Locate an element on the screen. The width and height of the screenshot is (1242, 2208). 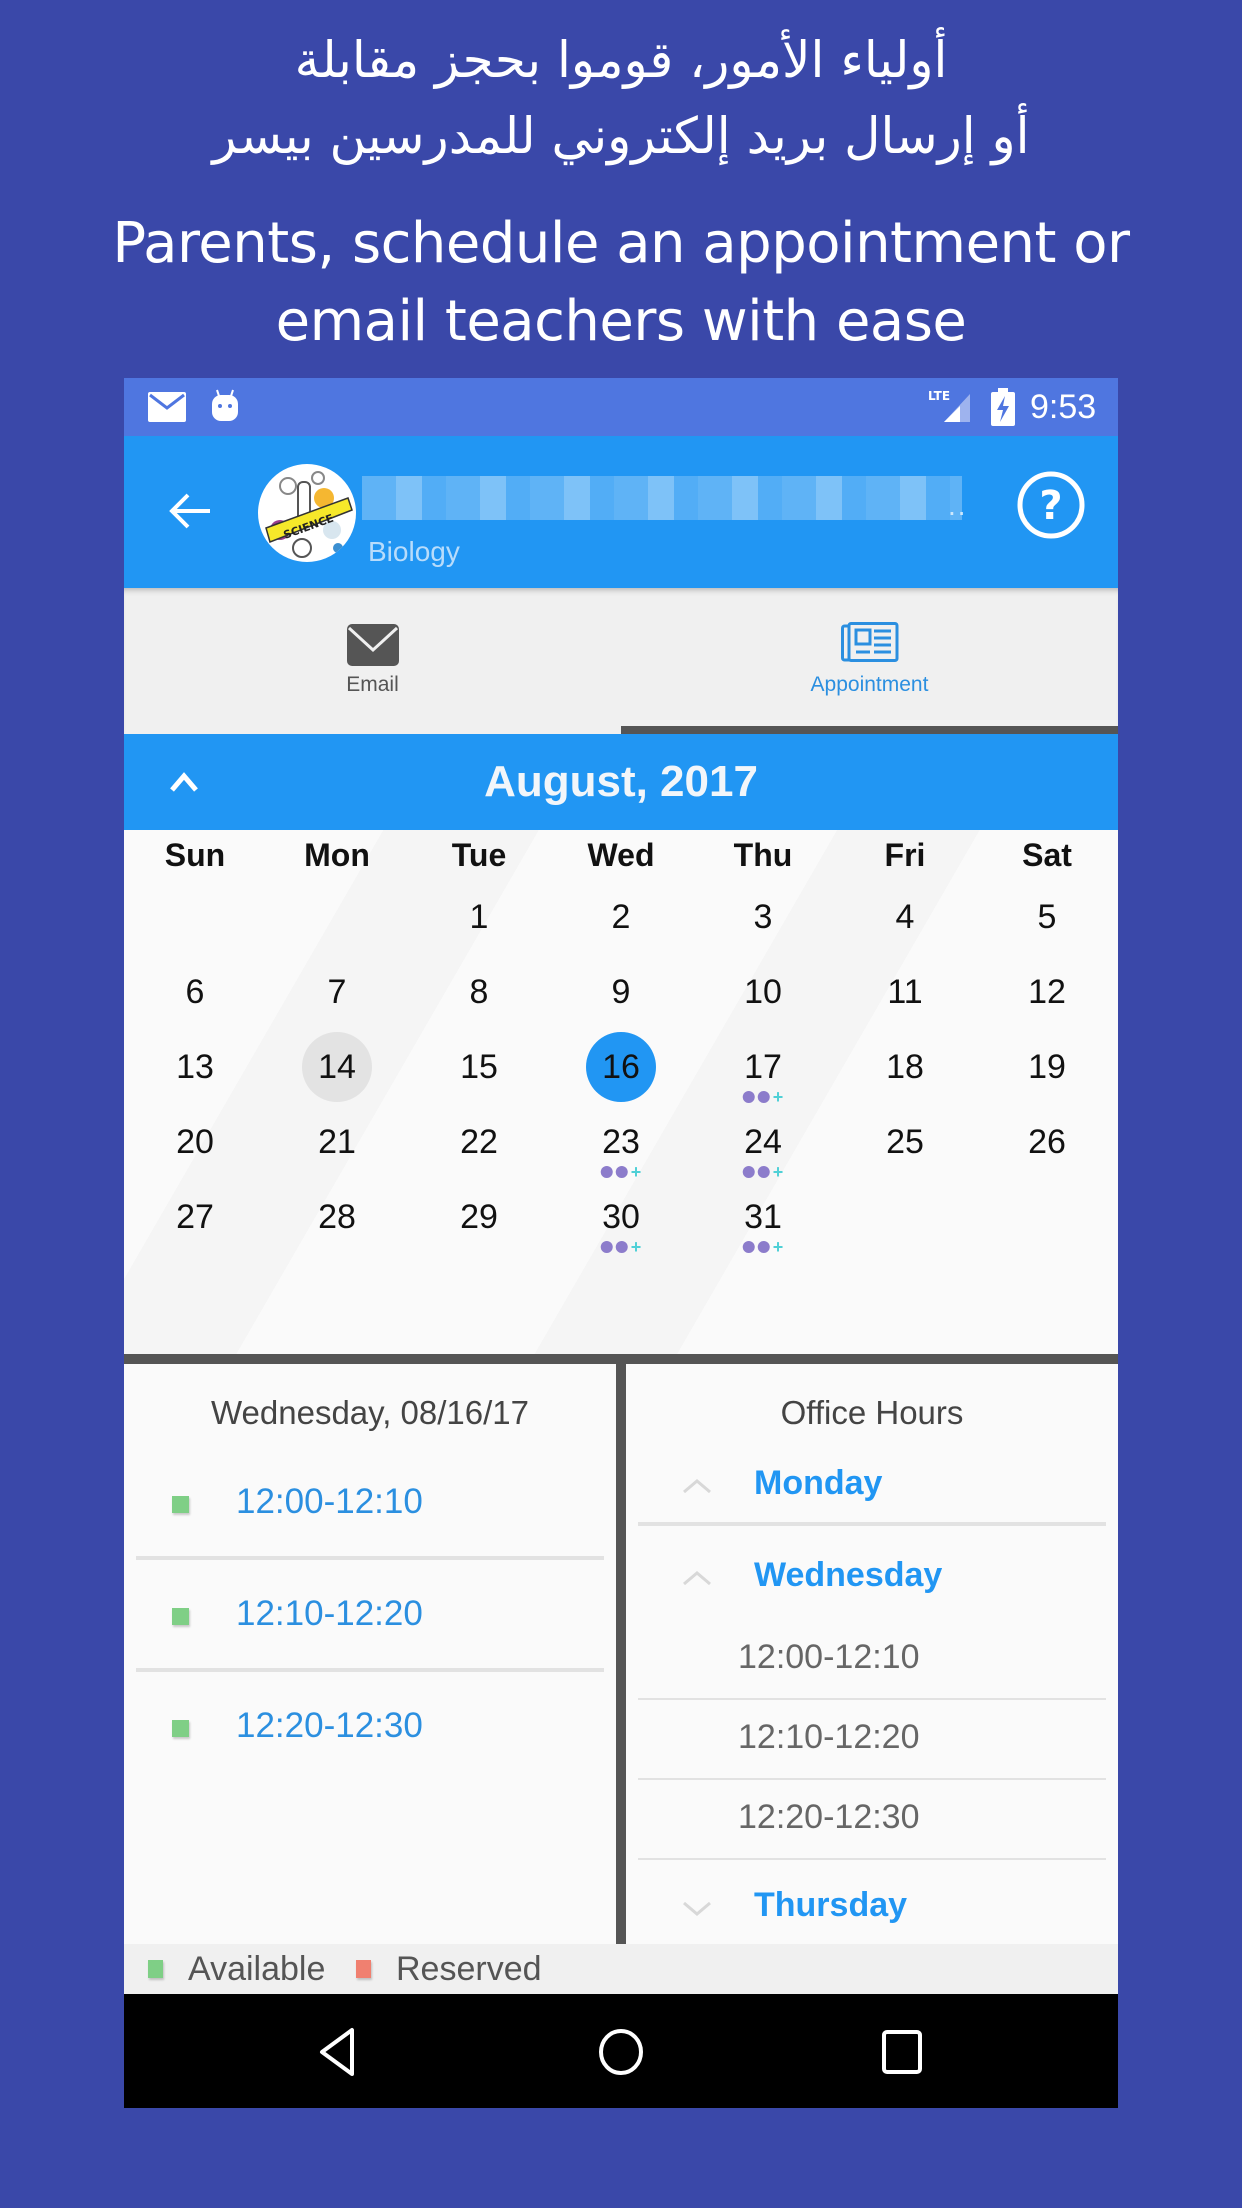
calendar-day: 14 is located at coordinates (337, 1063).